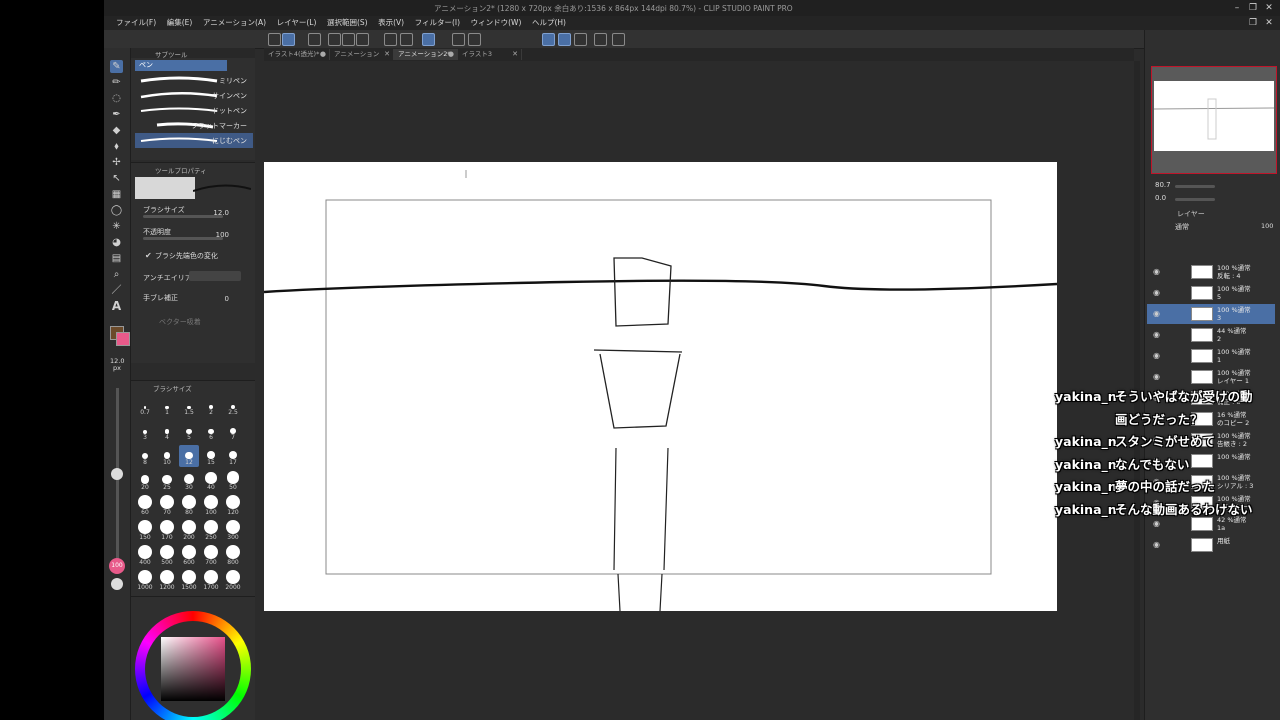 This screenshot has width=1280, height=720. Describe the element at coordinates (1237, 8) in the screenshot. I see `minimize-icon: –` at that location.